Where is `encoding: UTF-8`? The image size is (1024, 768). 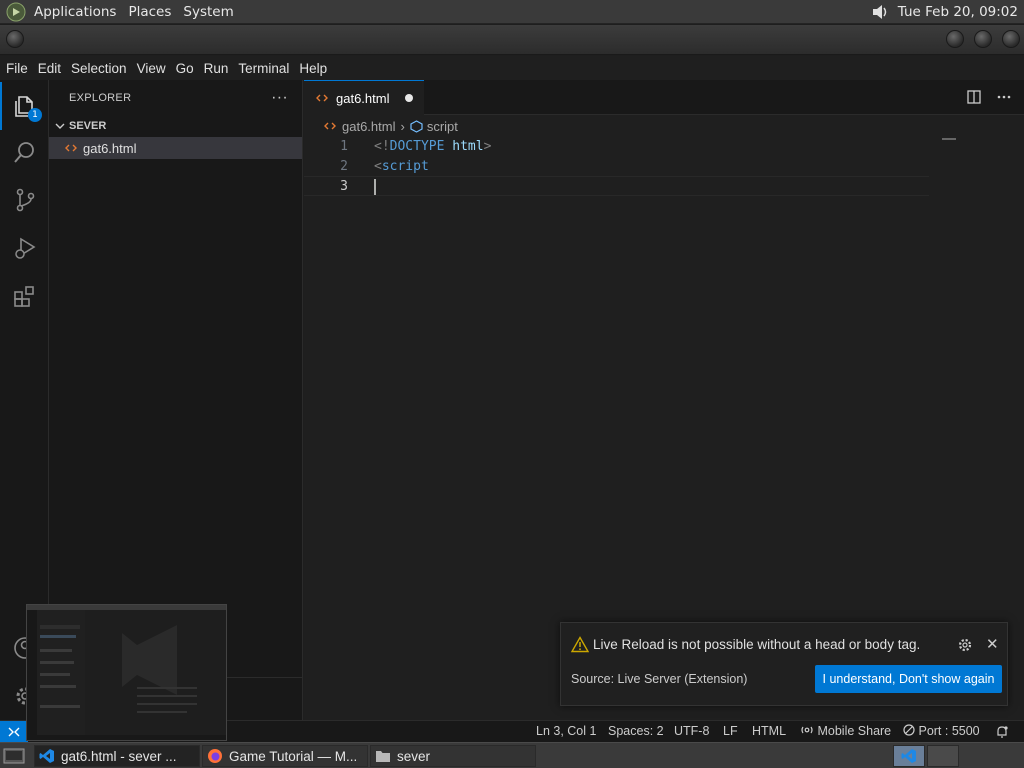
encoding: UTF-8 is located at coordinates (691, 731).